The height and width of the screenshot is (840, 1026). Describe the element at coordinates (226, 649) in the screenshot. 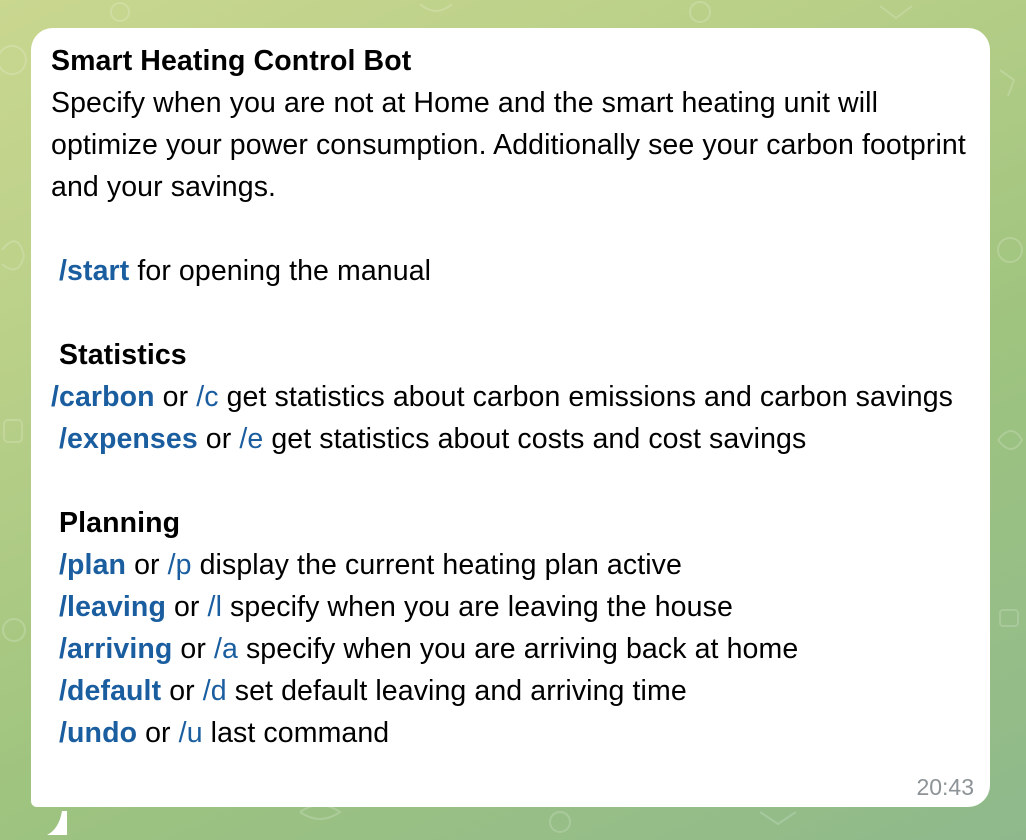

I see `command-a-link: /a` at that location.